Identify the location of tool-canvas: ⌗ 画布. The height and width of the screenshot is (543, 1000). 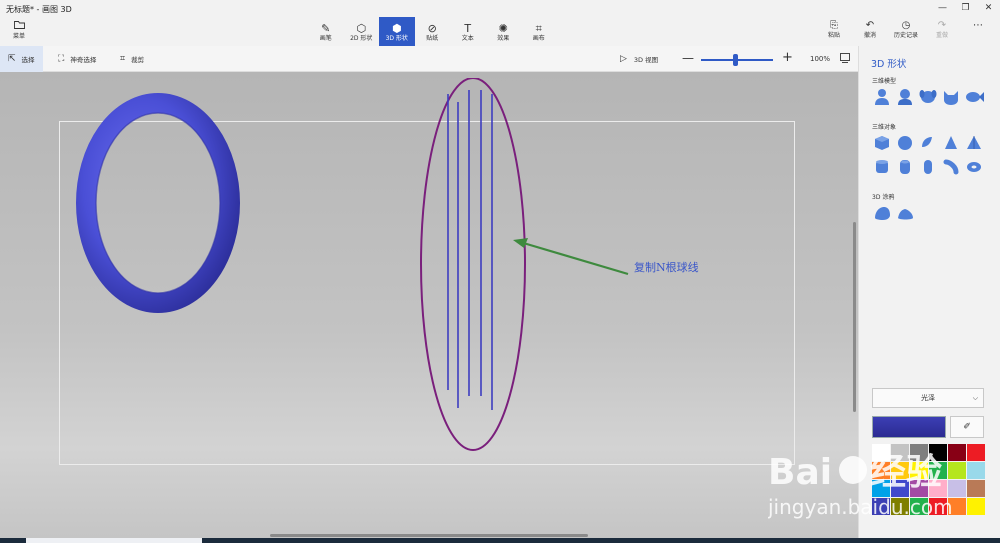
(539, 31).